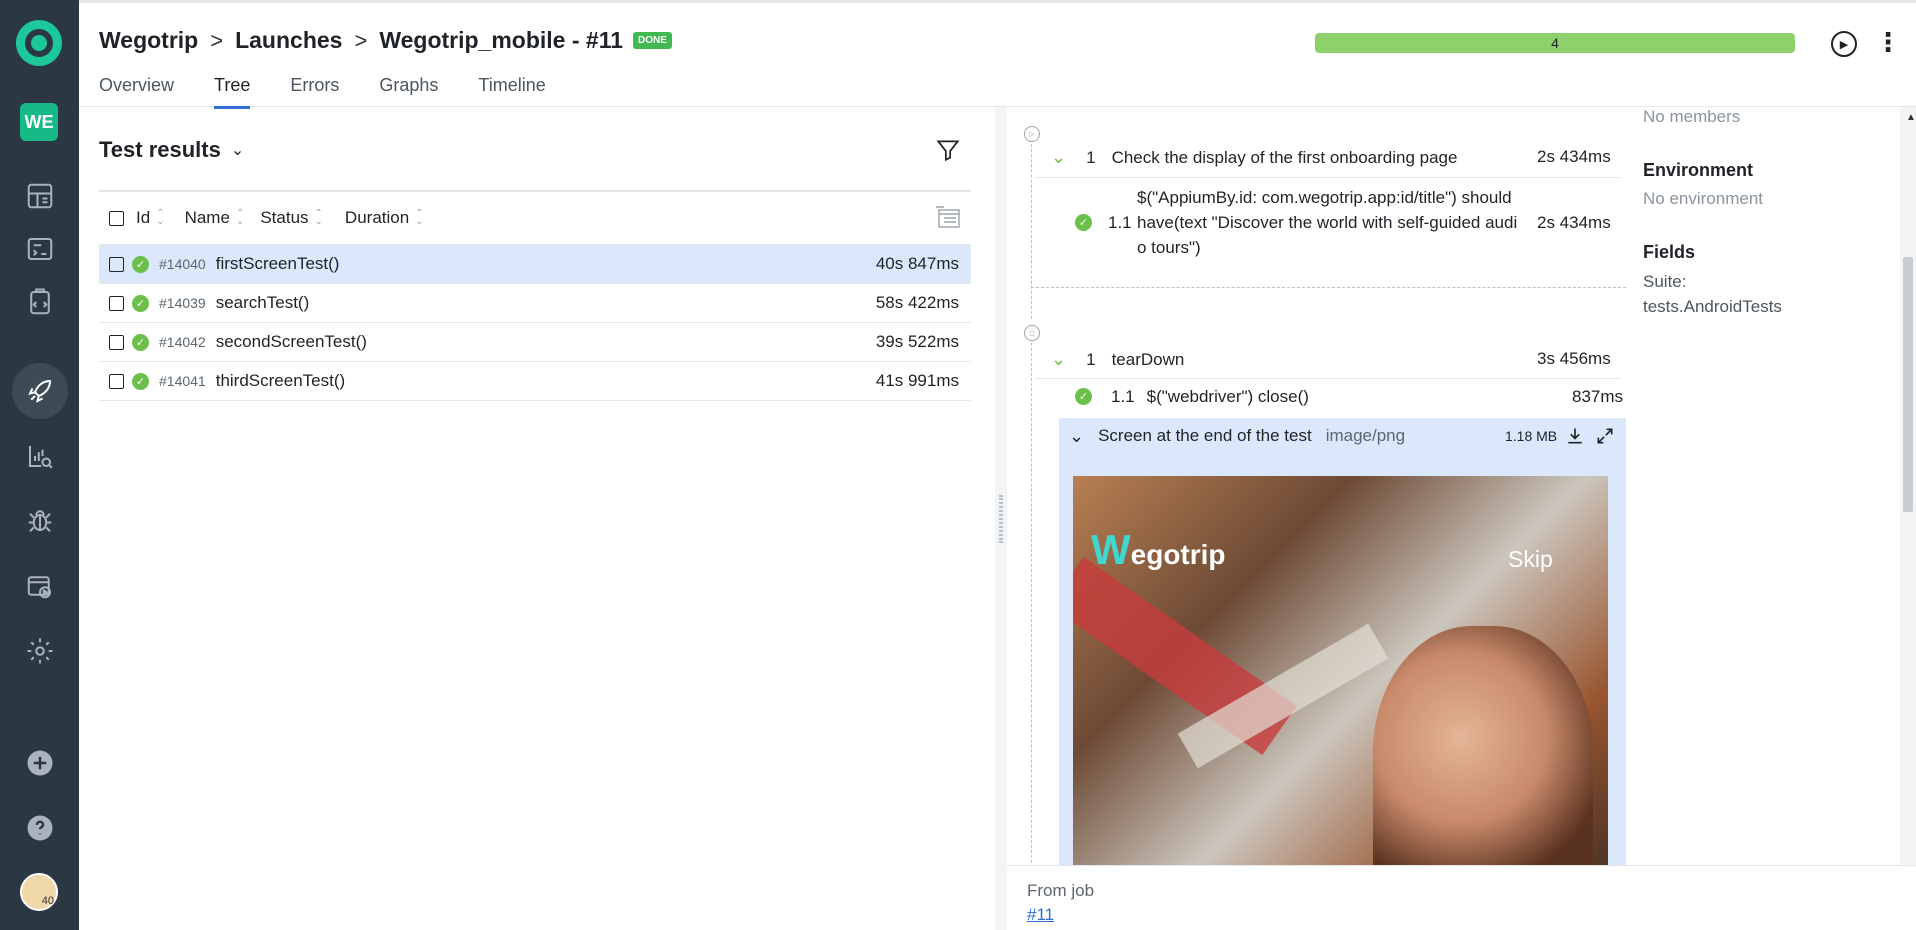 This screenshot has width=1916, height=930. I want to click on column-duration: Duration ⌃ ⌄, so click(384, 218).